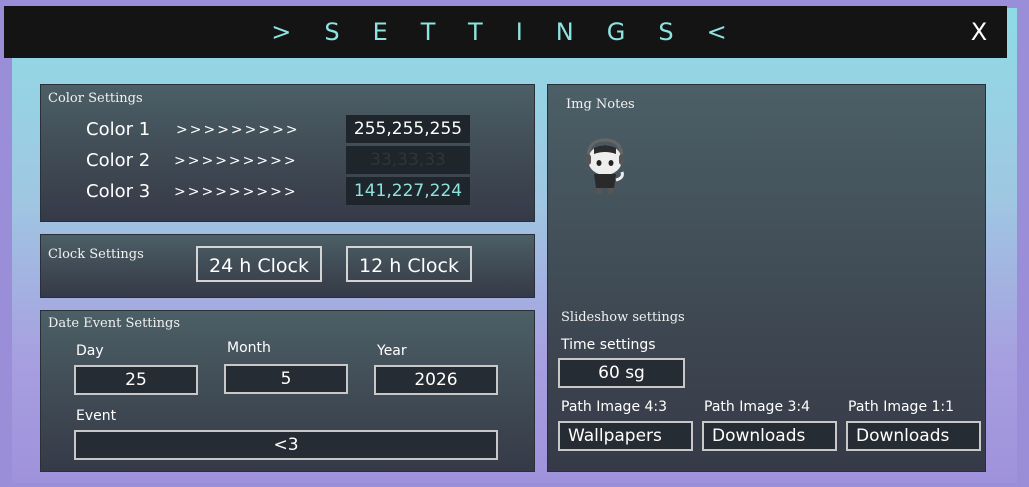 The width and height of the screenshot is (1029, 487). Describe the element at coordinates (95, 98) in the screenshot. I see `color-settings-title: Color Settings` at that location.